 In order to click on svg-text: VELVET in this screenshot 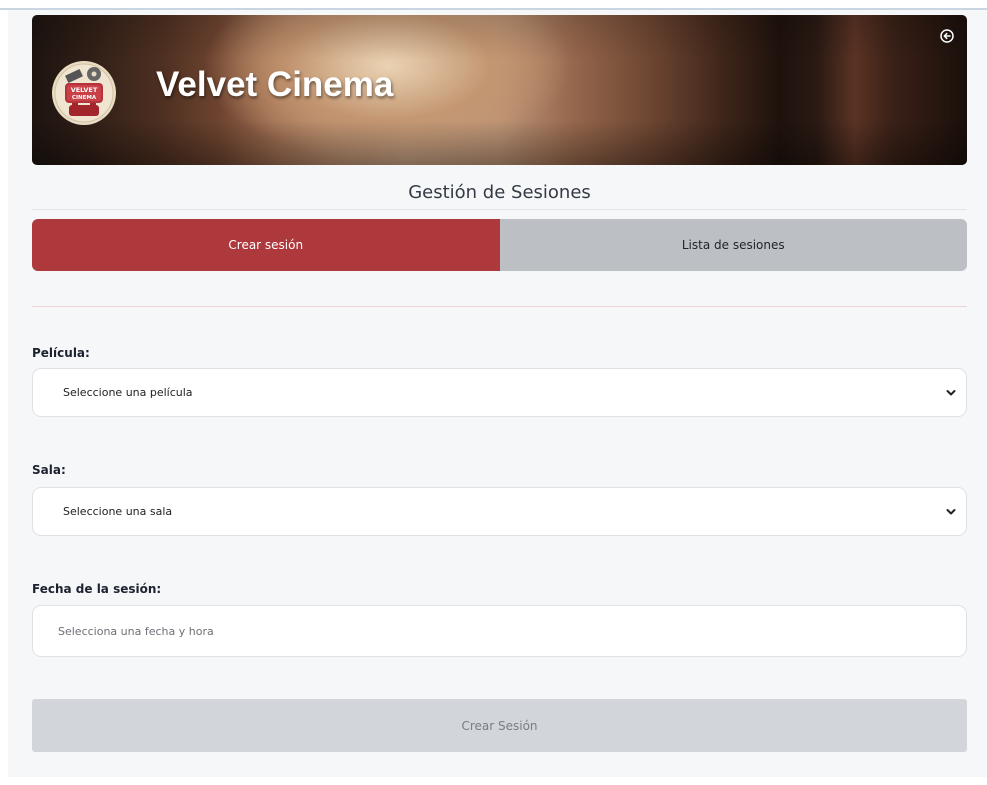, I will do `click(84, 90)`.